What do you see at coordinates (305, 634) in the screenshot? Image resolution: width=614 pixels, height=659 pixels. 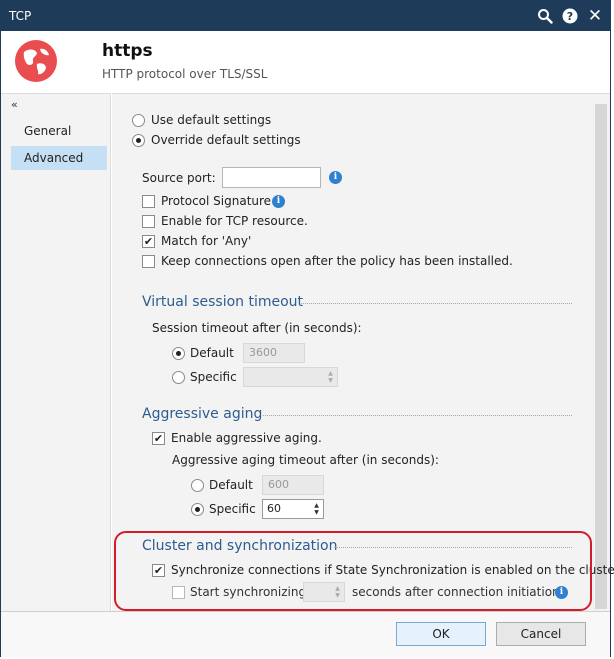 I see `dialog-footer: OK Cancel` at bounding box center [305, 634].